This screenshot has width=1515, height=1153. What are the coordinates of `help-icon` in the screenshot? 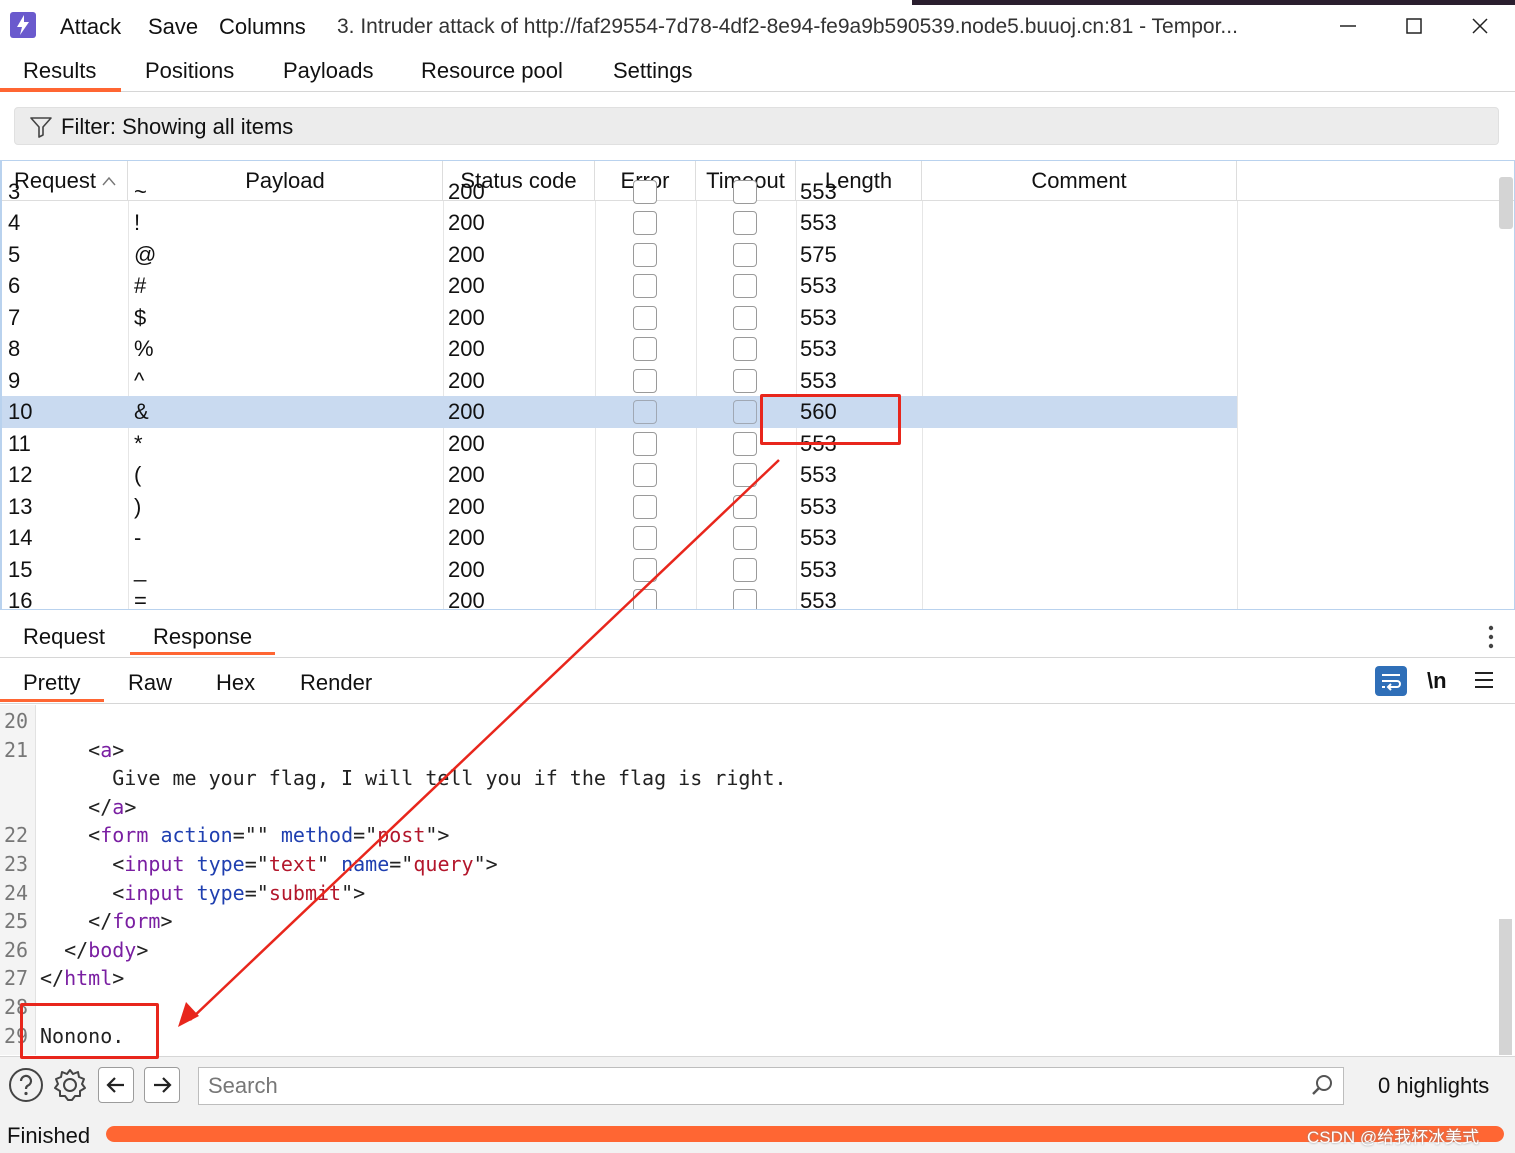 It's located at (26, 1087).